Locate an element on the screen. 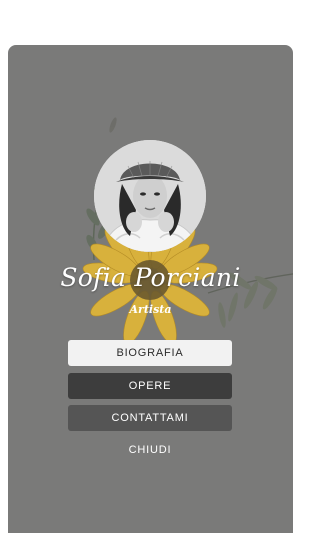 Image resolution: width=320 pixels, height=533 pixels. avatar is located at coordinates (150, 196).